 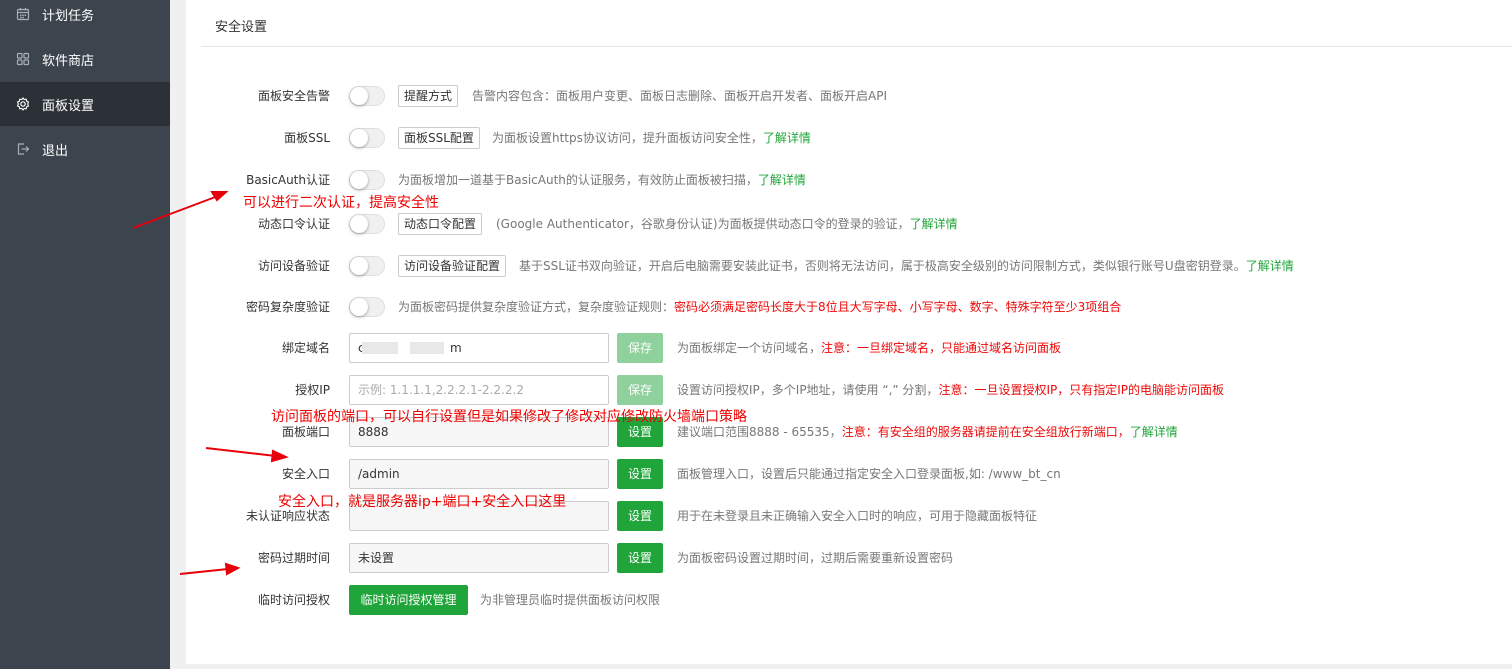 I want to click on annotation-arrows, so click(x=210, y=383).